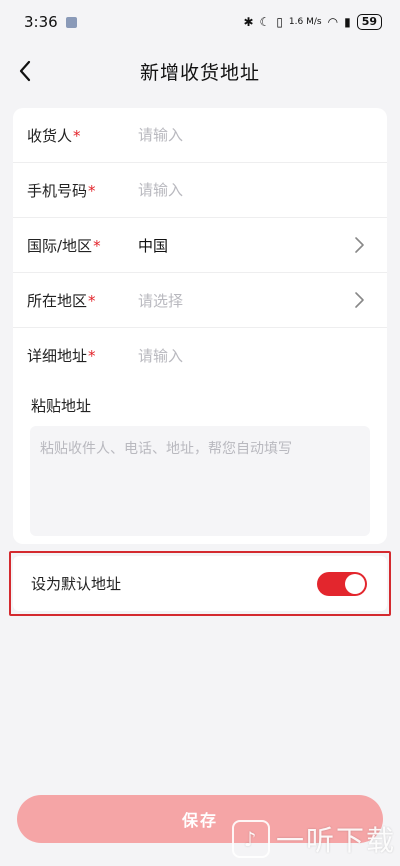 The height and width of the screenshot is (866, 400). What do you see at coordinates (41, 22) in the screenshot?
I see `clock: 3:36` at bounding box center [41, 22].